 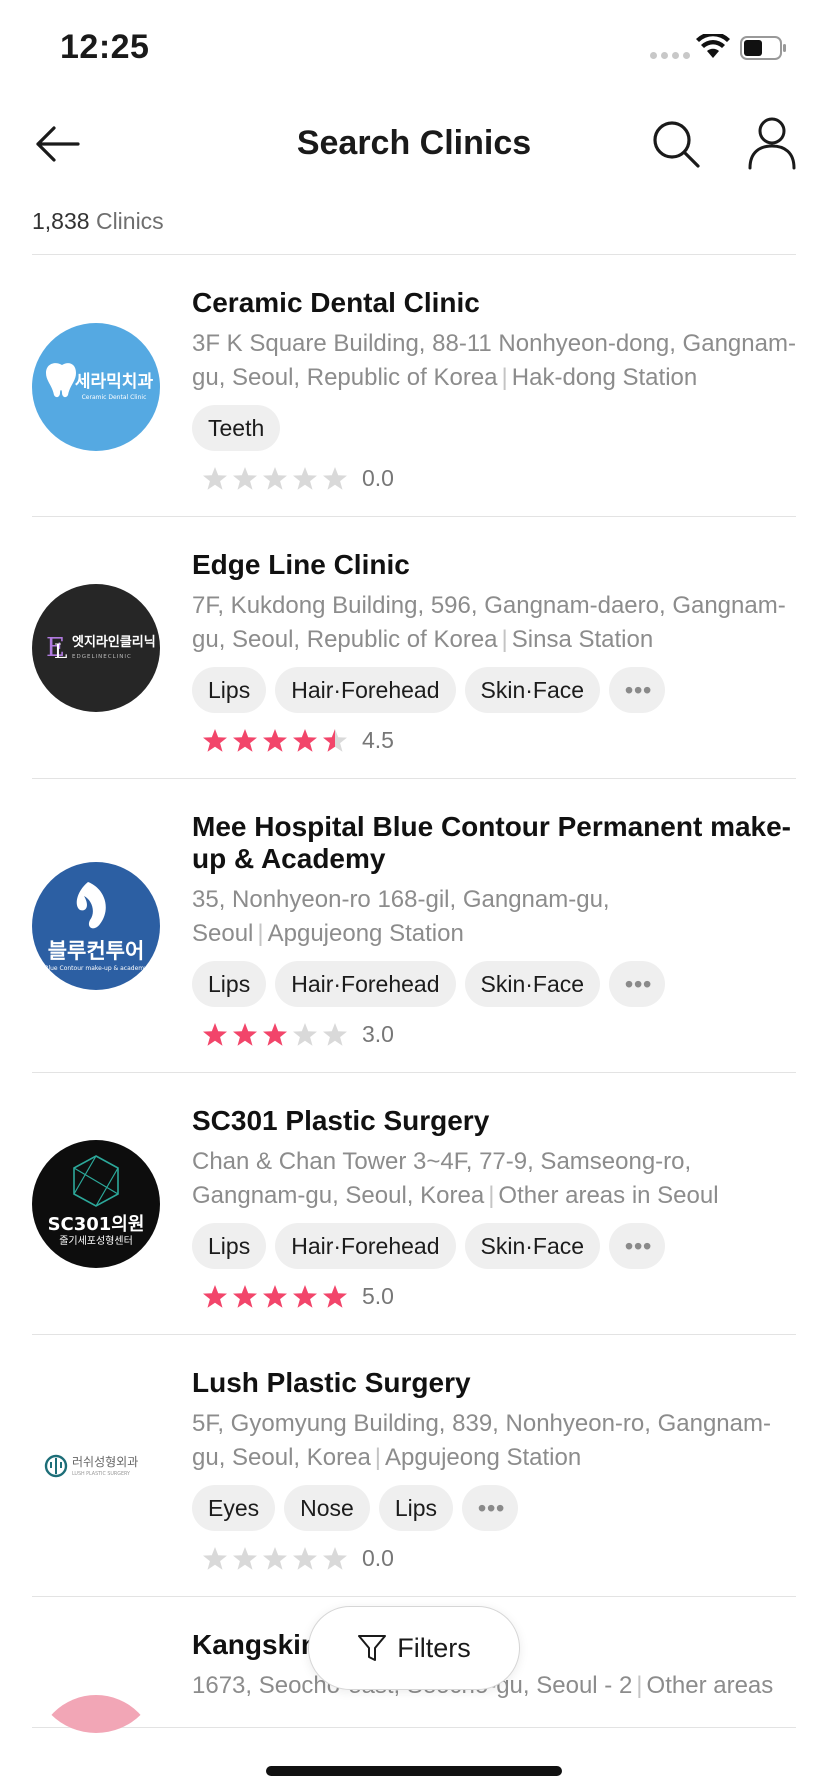 What do you see at coordinates (236, 428) in the screenshot?
I see `category-tag: Teeth` at bounding box center [236, 428].